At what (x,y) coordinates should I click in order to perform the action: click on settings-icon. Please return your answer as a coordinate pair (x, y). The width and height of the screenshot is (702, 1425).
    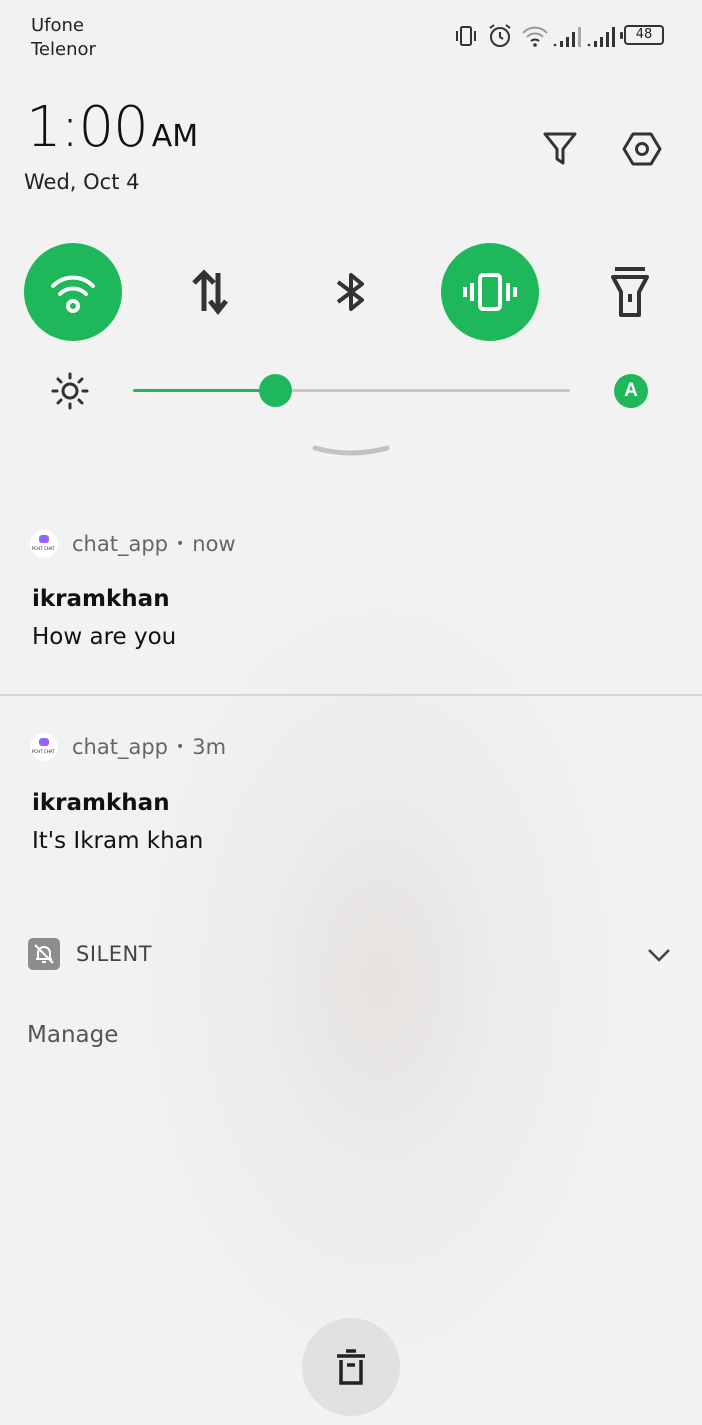
    Looking at the image, I should click on (642, 149).